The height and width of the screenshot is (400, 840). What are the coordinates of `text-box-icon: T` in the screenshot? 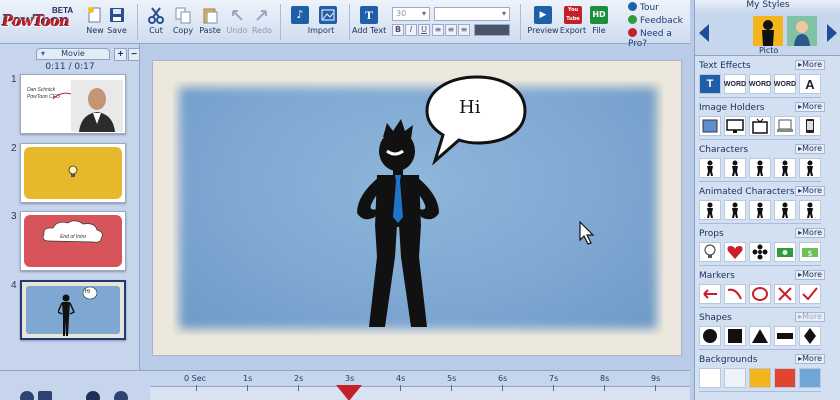 It's located at (710, 84).